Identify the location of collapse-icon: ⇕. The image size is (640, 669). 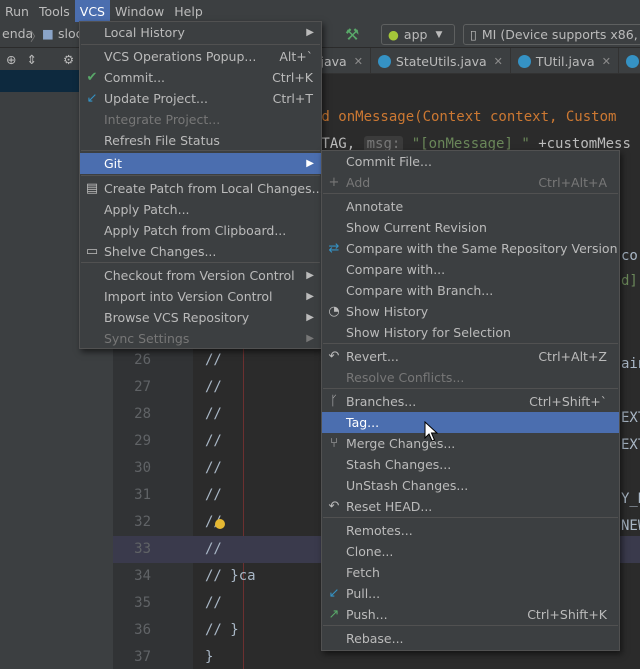
(31, 62).